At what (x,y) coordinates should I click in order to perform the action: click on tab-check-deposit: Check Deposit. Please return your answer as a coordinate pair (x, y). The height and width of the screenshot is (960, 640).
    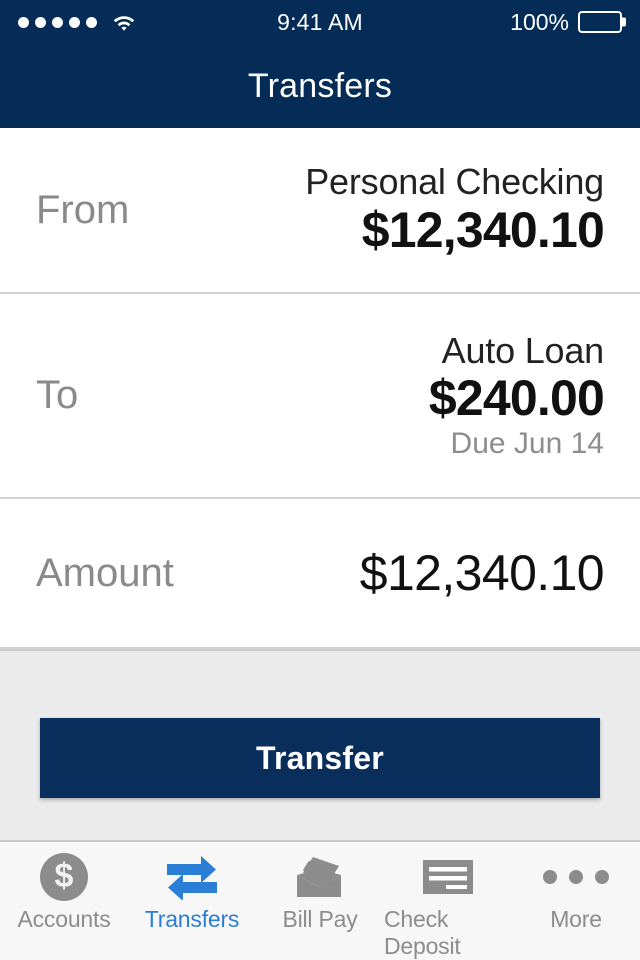
    Looking at the image, I should click on (448, 901).